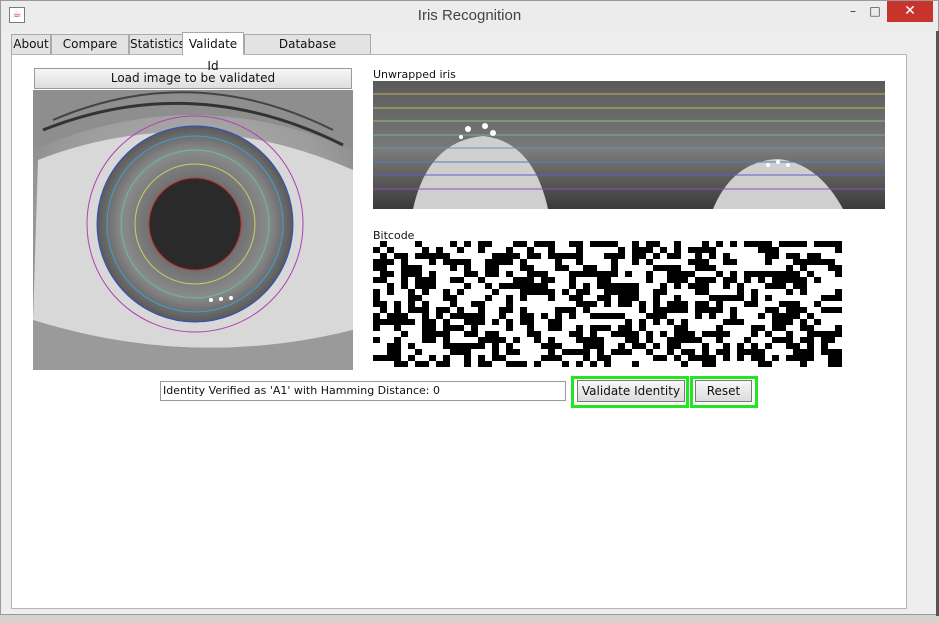 The width and height of the screenshot is (939, 623). What do you see at coordinates (213, 52) in the screenshot?
I see `tab-validate-id: Validate Id` at bounding box center [213, 52].